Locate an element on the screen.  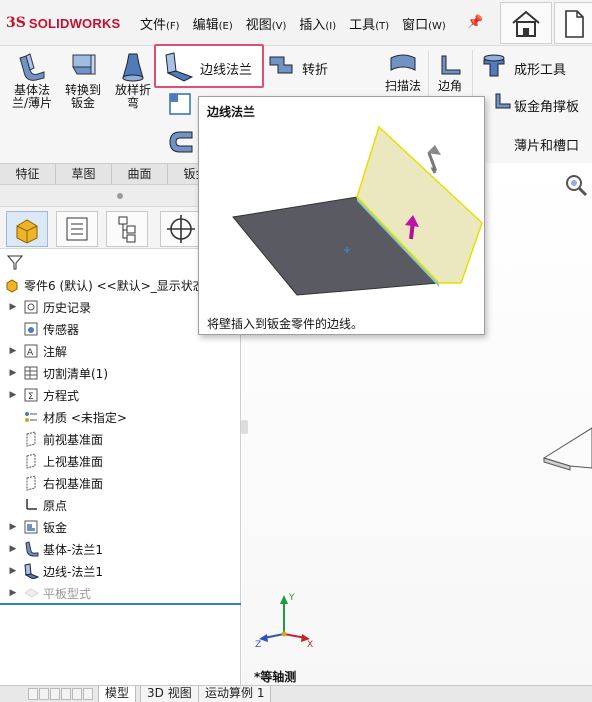
convert-to-sheet-metal-button: 转换到 钣金 is located at coordinates (83, 81).